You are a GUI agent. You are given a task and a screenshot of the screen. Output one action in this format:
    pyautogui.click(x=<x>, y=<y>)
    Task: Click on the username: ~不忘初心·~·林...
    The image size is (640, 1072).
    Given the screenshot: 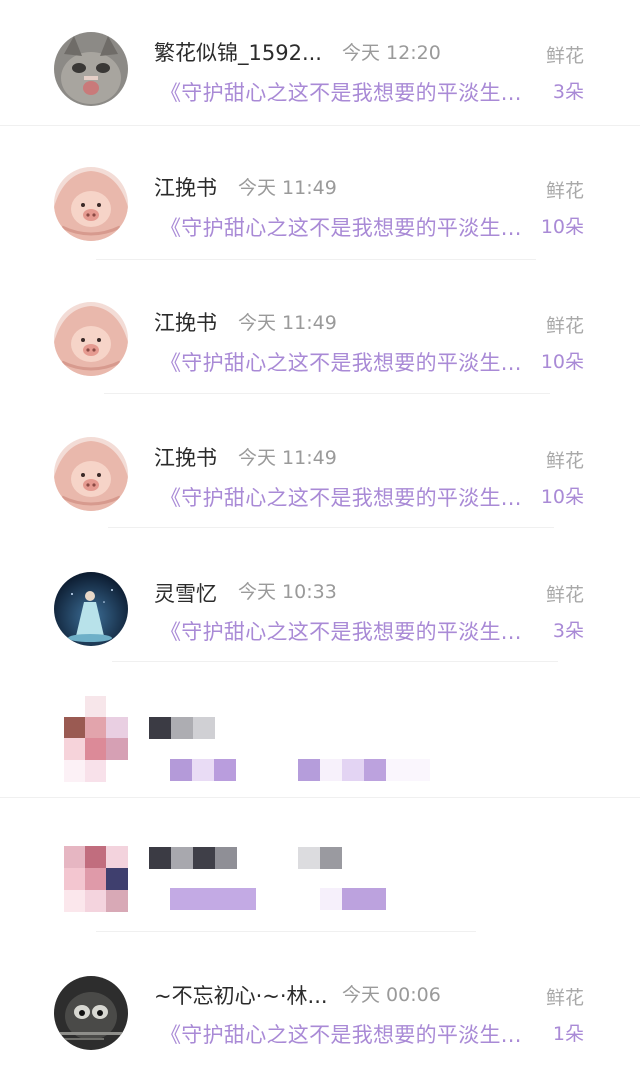 What is the action you would take?
    pyautogui.click(x=241, y=995)
    